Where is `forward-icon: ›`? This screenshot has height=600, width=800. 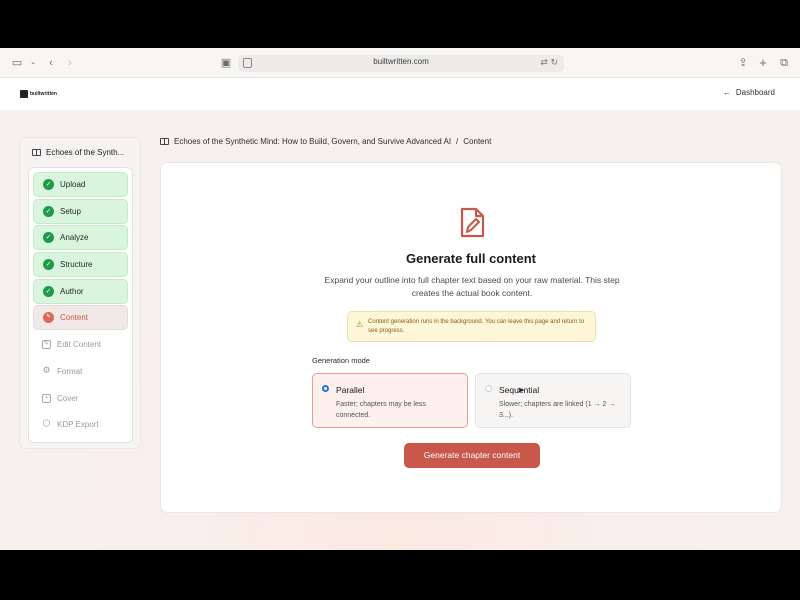 forward-icon: › is located at coordinates (70, 63).